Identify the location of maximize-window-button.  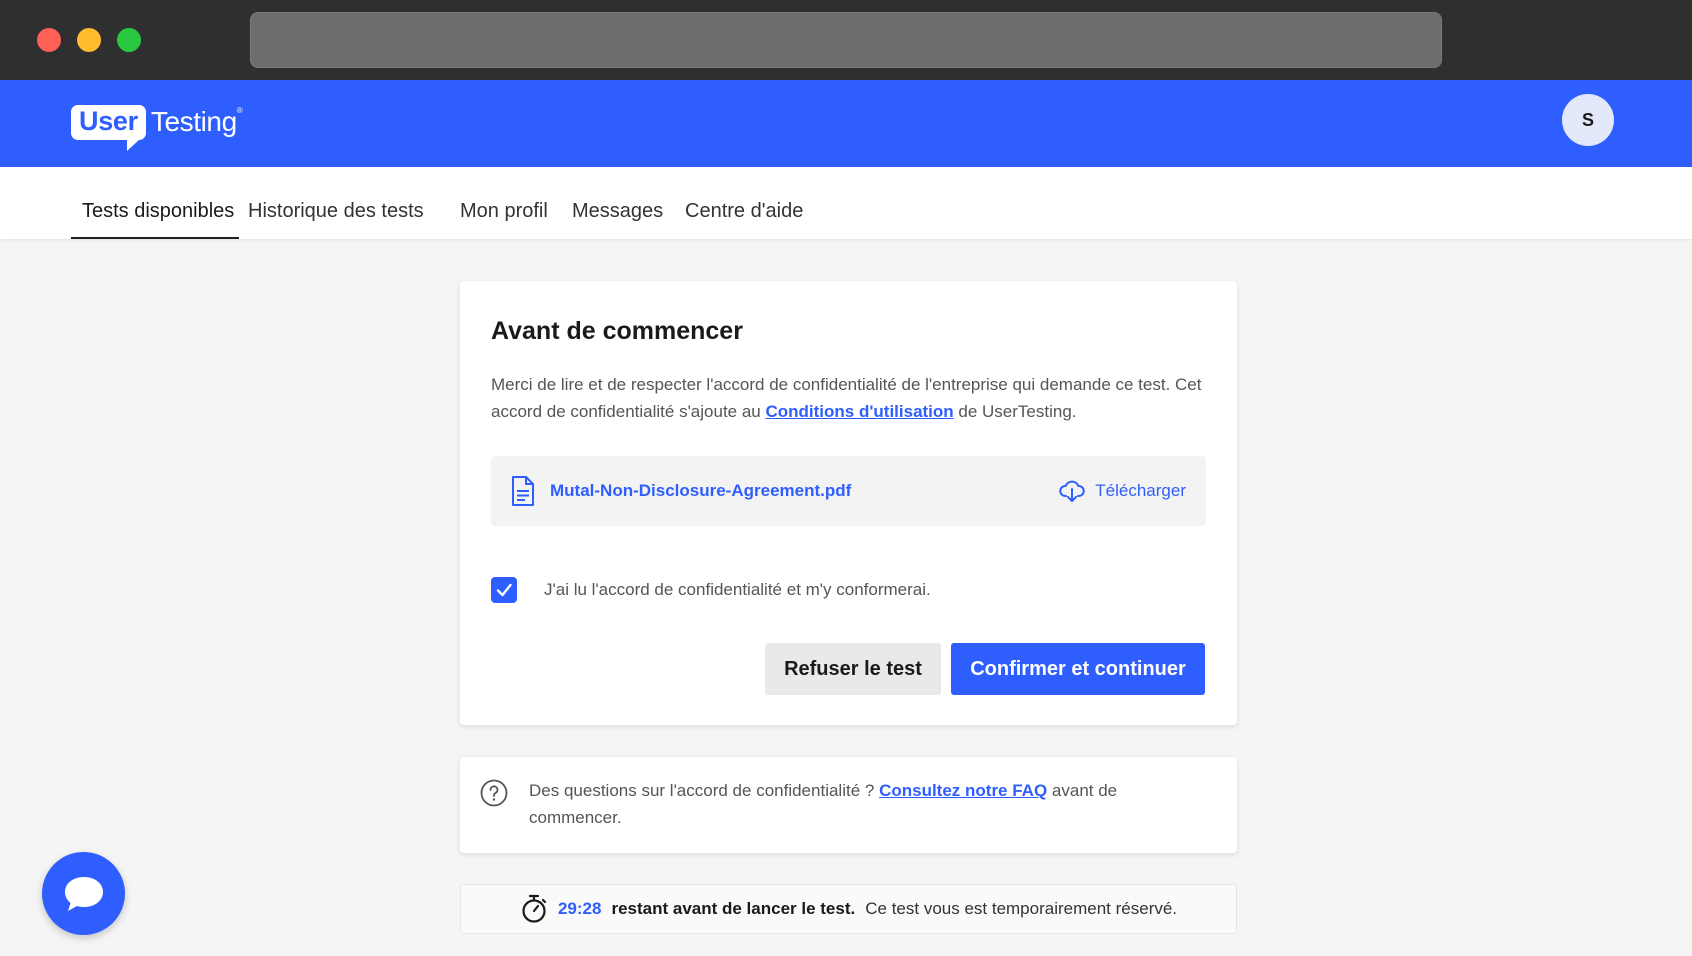
(129, 40).